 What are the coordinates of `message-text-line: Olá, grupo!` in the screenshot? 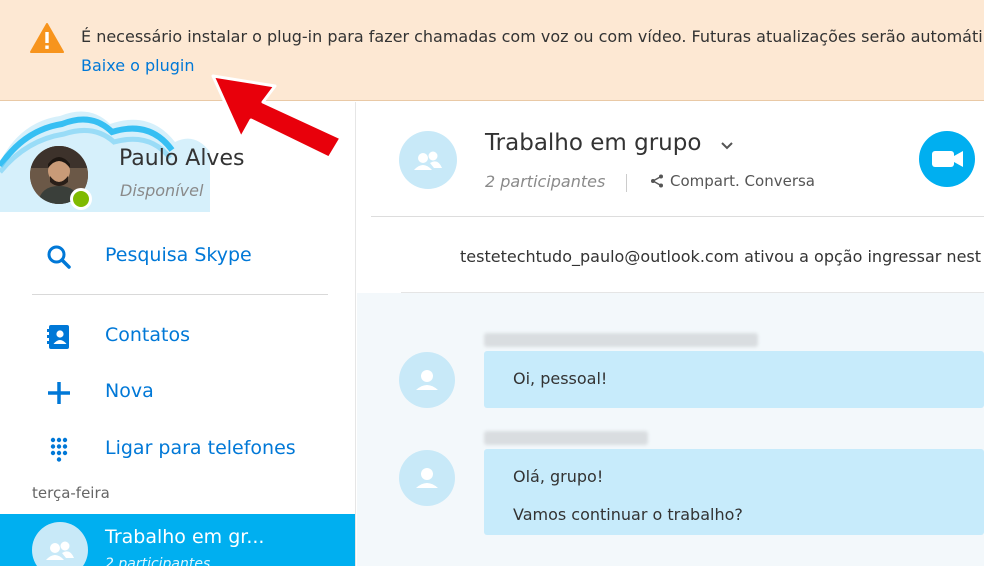 It's located at (558, 476).